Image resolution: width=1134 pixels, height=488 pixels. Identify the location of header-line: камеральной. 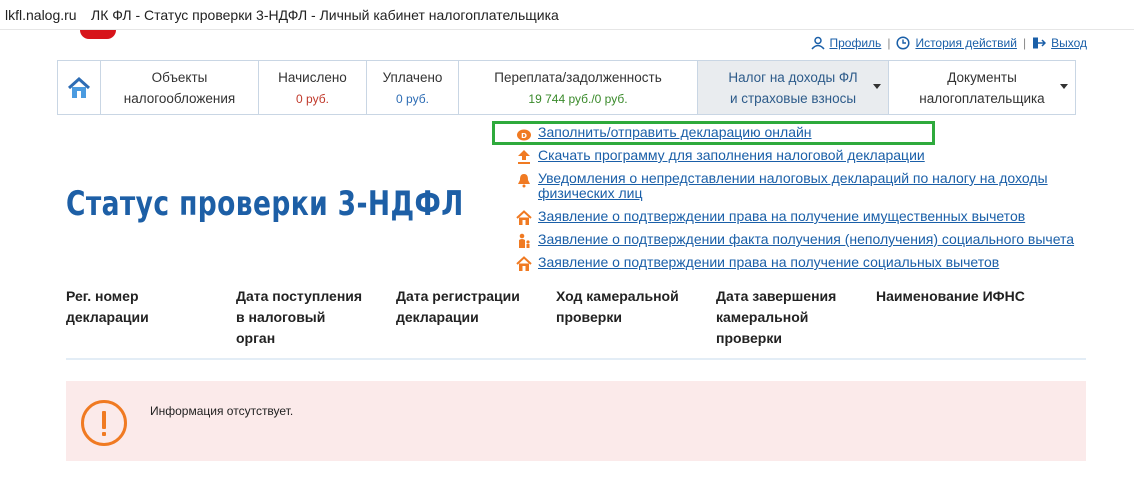
(762, 317).